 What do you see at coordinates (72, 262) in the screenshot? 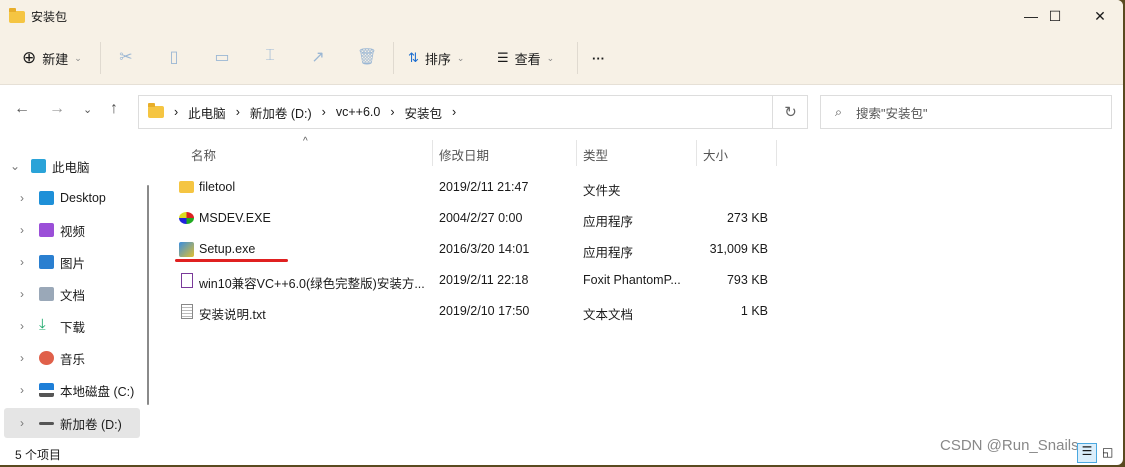
I see `sidebar-item-pictures: › 图片` at bounding box center [72, 262].